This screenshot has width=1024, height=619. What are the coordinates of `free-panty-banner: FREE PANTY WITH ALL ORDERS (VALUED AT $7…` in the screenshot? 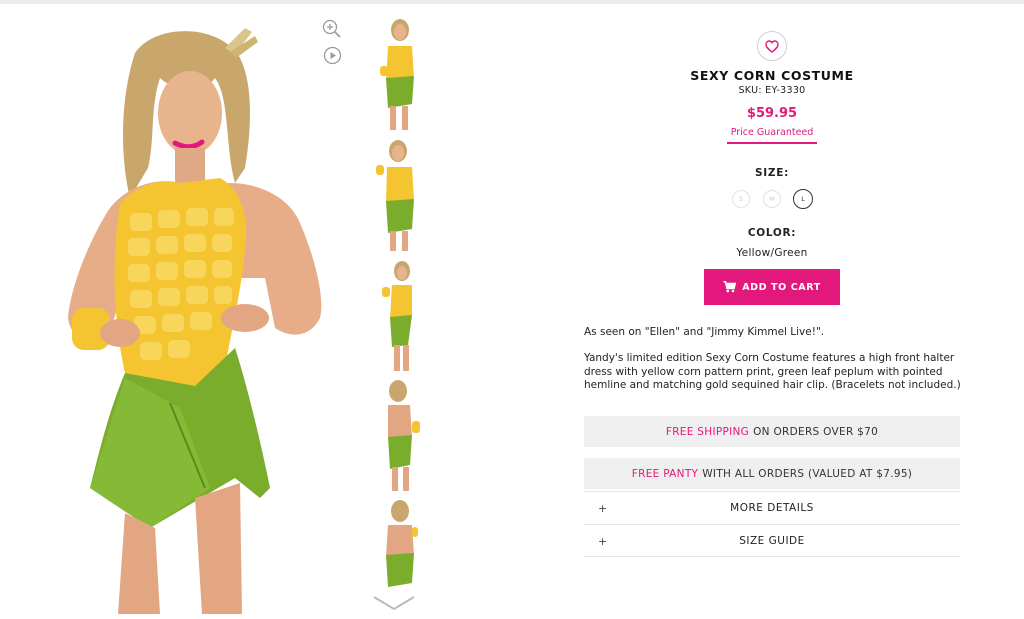 It's located at (772, 473).